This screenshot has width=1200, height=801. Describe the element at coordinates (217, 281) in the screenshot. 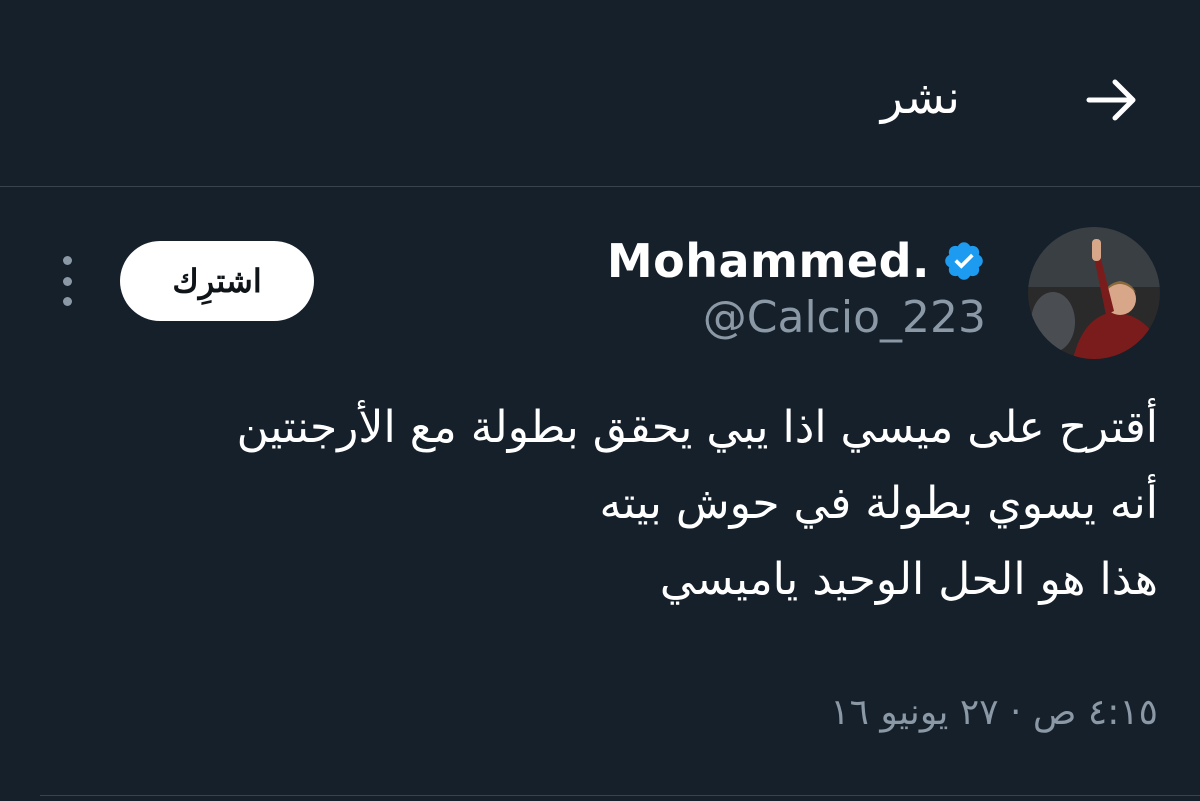

I see `subscribe-button: اشترِك` at that location.